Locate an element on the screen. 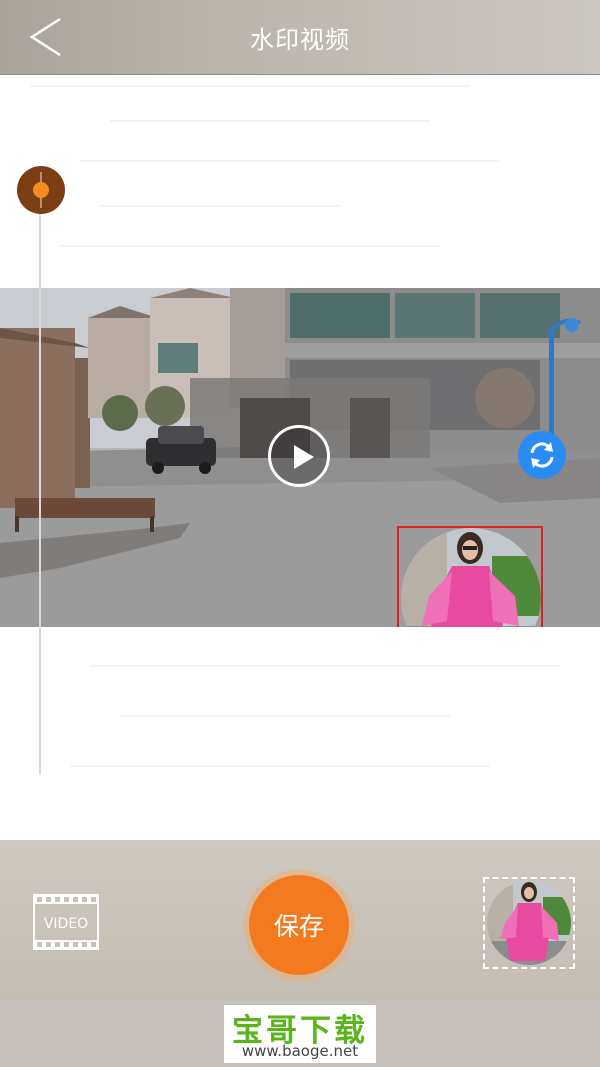 This screenshot has width=600, height=1067. top-bar: 水印视频 is located at coordinates (300, 37).